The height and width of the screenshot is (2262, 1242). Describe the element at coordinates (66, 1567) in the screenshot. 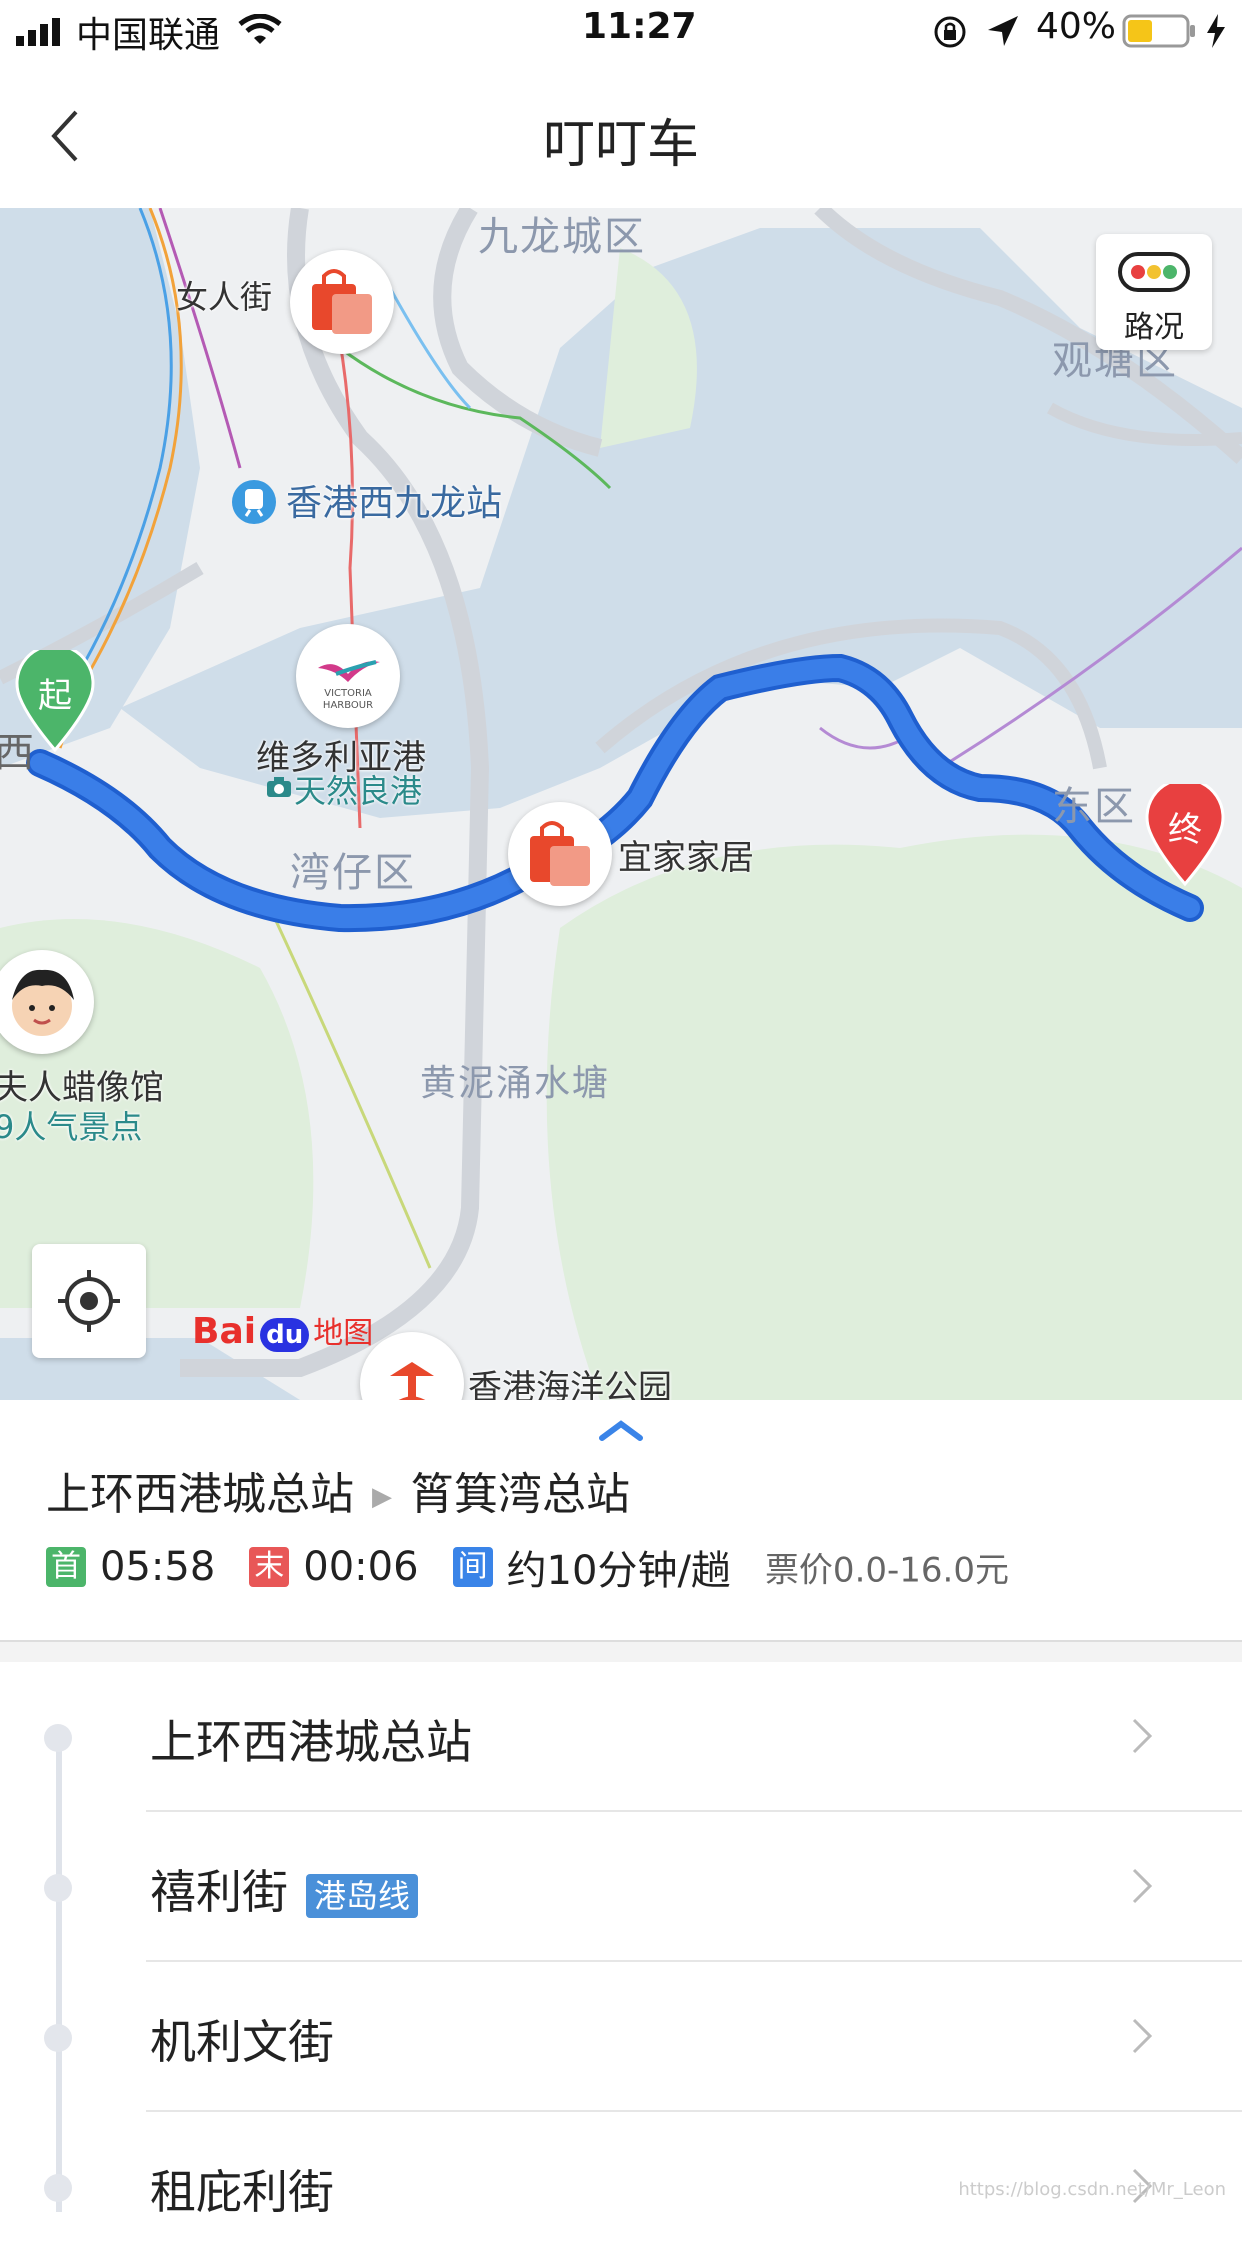

I see `first-bus-badge: 首` at that location.